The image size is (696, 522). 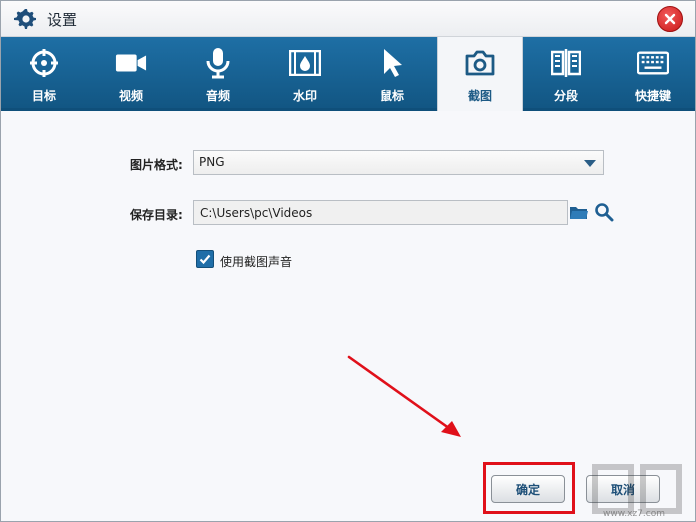 What do you see at coordinates (380, 212) in the screenshot?
I see `save-dir-input` at bounding box center [380, 212].